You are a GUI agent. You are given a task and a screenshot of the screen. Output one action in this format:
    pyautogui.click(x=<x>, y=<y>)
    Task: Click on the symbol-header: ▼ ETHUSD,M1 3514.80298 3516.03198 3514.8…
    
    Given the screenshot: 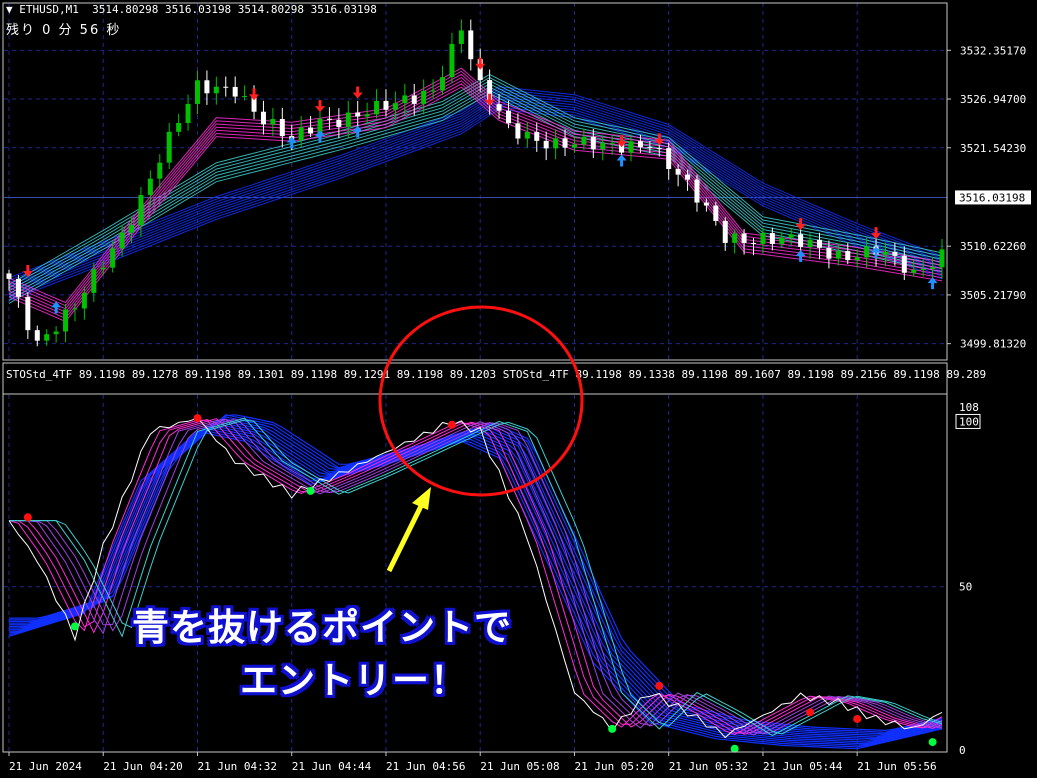 What is the action you would take?
    pyautogui.click(x=191, y=9)
    